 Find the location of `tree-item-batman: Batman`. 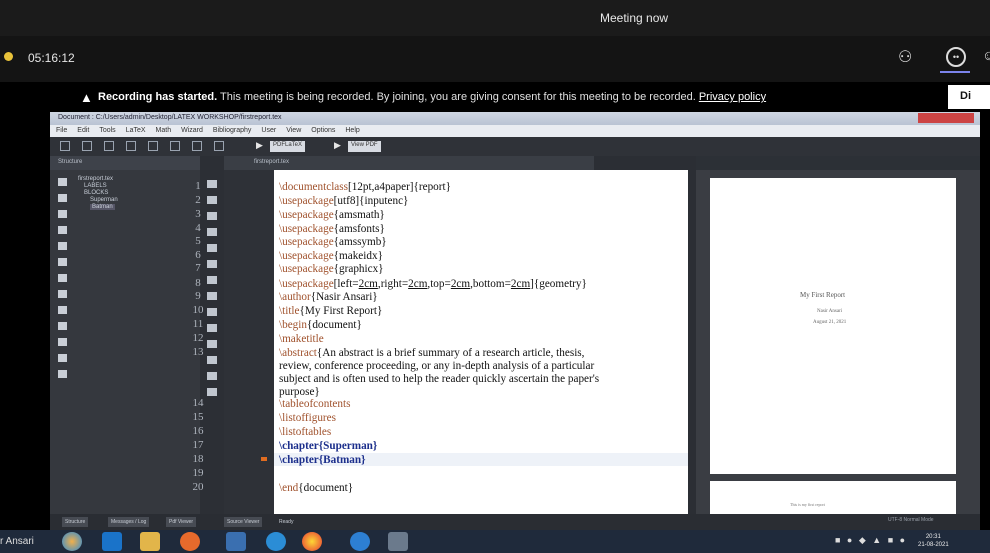

tree-item-batman: Batman is located at coordinates (102, 207).